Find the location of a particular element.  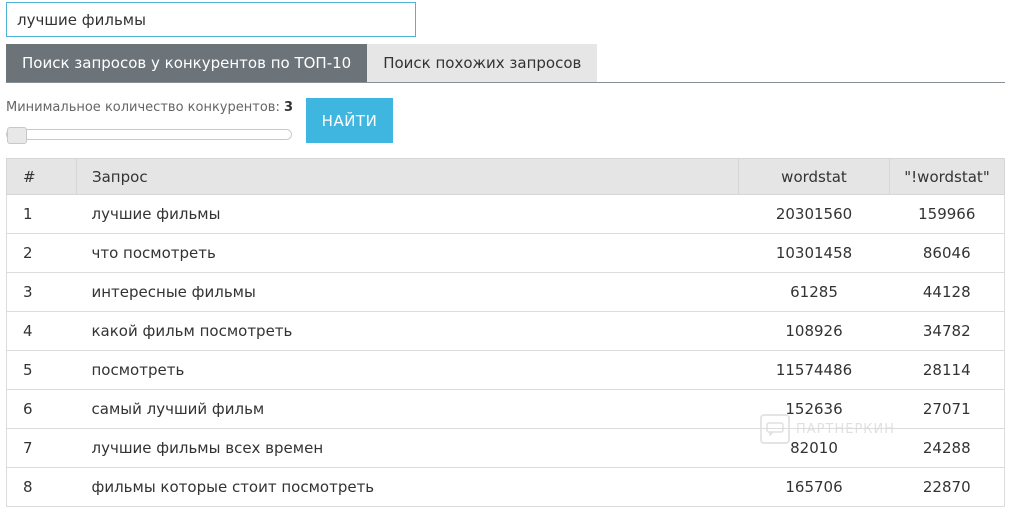

row-num: 1 is located at coordinates (41, 214).